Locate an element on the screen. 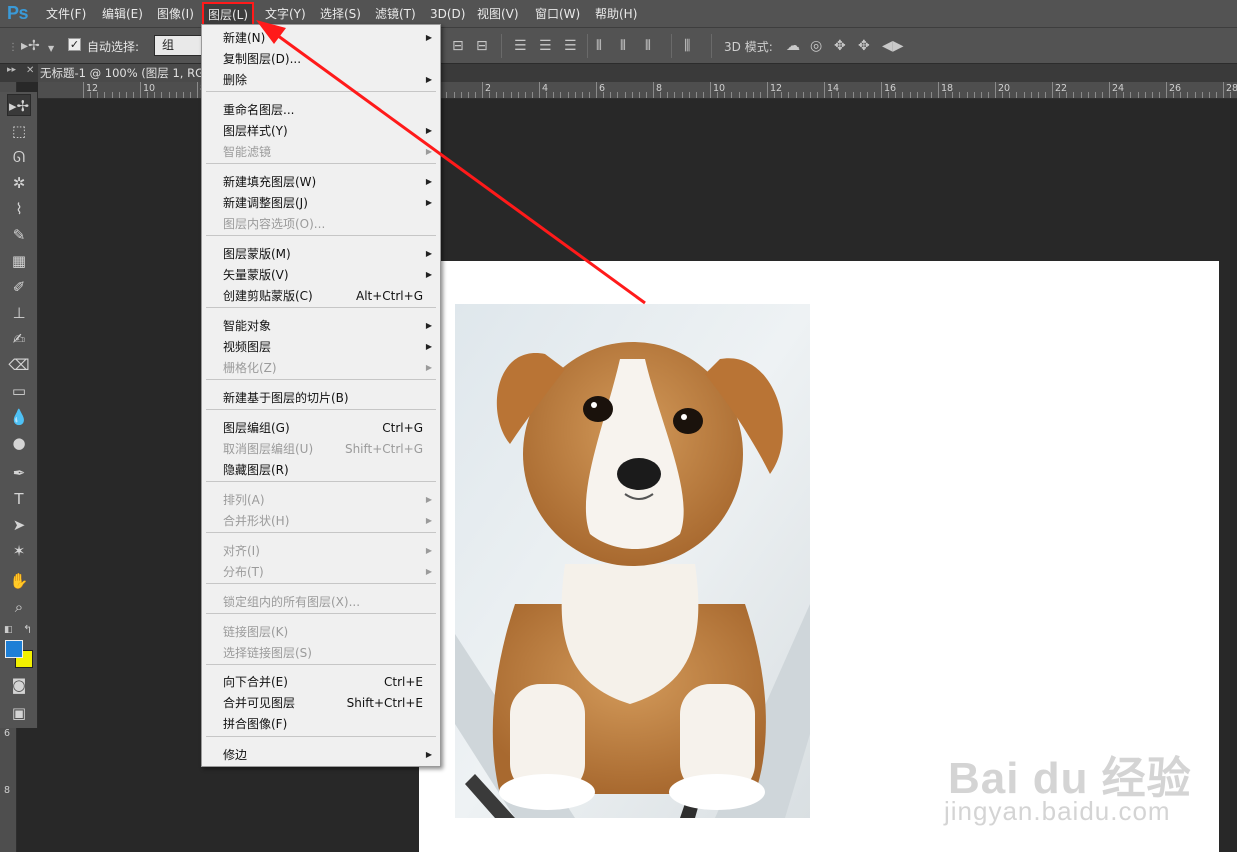 This screenshot has height=852, width=1237. move-tool-preset-icon: ▸✢ is located at coordinates (30, 46).